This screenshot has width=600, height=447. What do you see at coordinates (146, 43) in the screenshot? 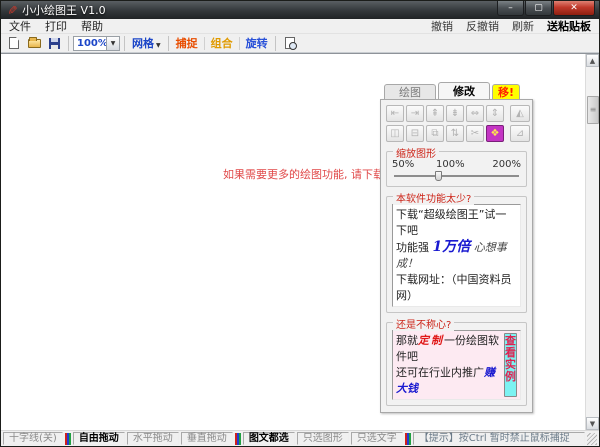
I see `grid-button: 网格 ▼` at bounding box center [146, 43].